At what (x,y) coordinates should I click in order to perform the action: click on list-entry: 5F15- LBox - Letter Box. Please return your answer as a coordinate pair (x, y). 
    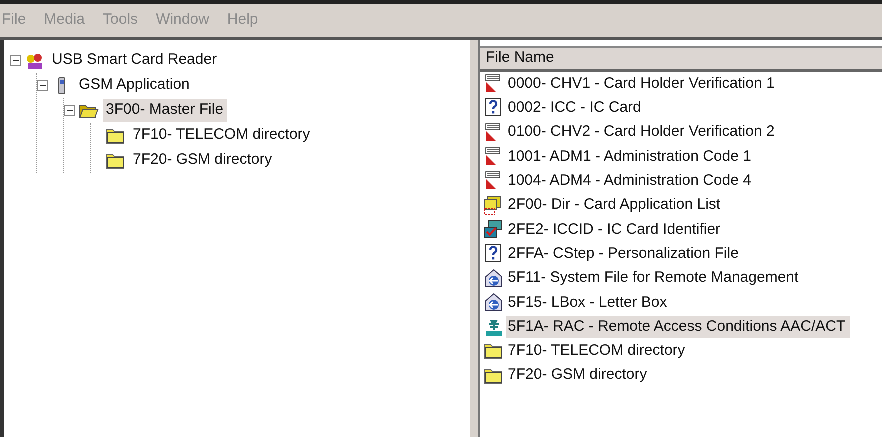
    Looking at the image, I should click on (588, 303).